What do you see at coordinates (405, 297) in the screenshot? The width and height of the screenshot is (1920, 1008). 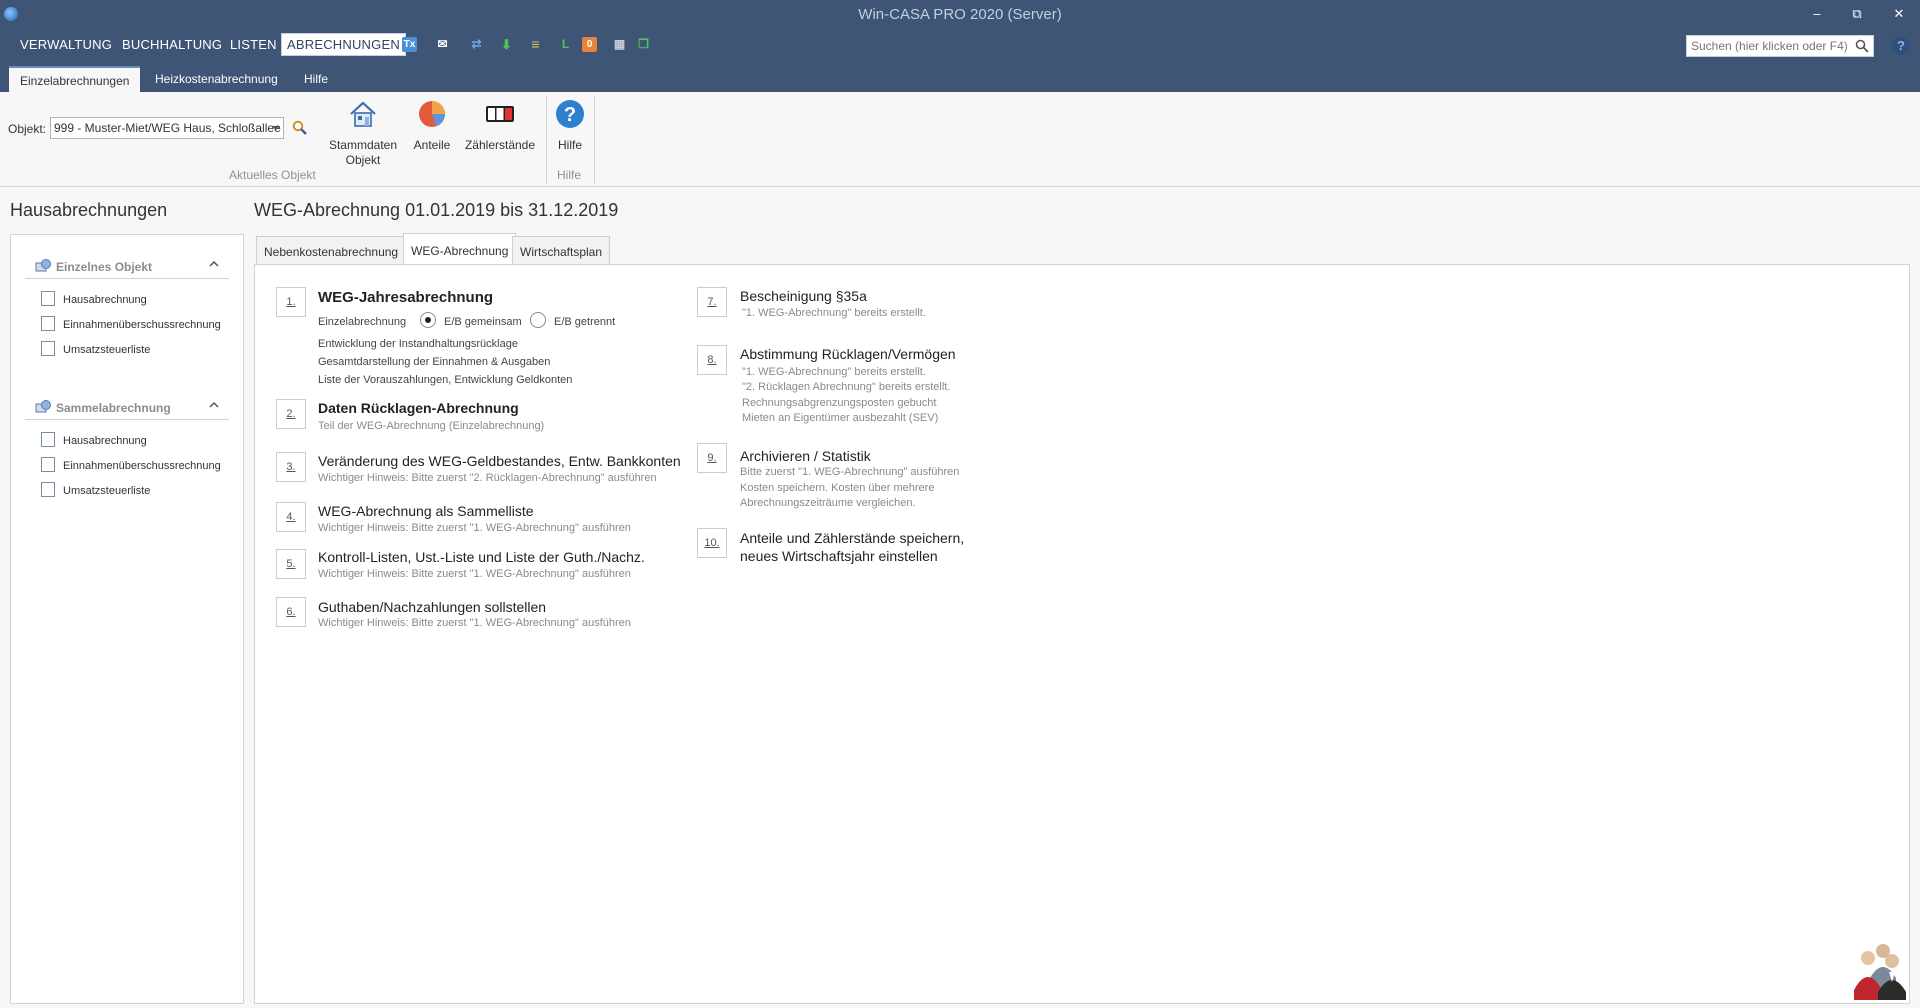 I see `step-1-title: WEG-Jahresabrechnung` at bounding box center [405, 297].